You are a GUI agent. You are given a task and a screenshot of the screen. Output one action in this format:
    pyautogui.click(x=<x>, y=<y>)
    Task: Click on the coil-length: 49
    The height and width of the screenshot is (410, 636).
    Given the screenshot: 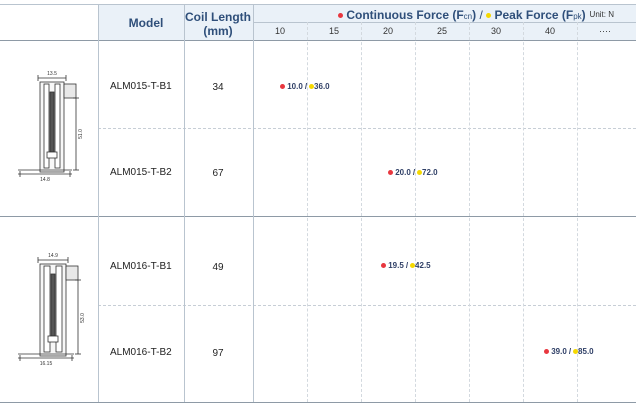 What is the action you would take?
    pyautogui.click(x=218, y=267)
    